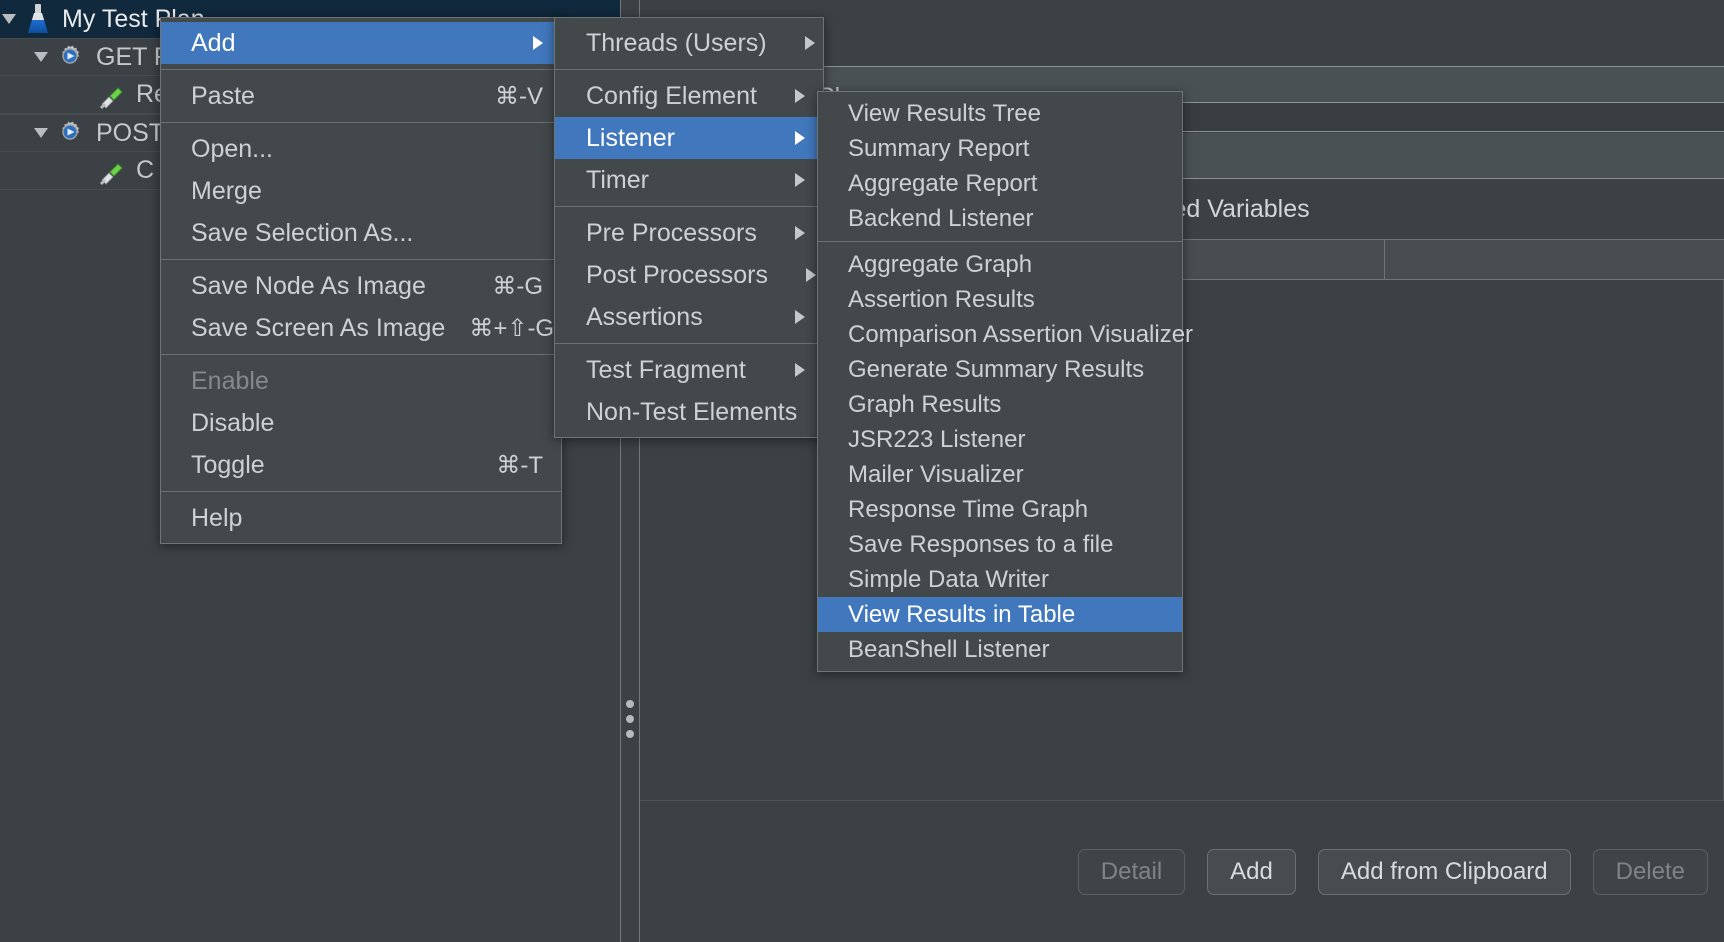 The height and width of the screenshot is (942, 1724). What do you see at coordinates (936, 474) in the screenshot?
I see `menu-label: Mailer Visualizer` at bounding box center [936, 474].